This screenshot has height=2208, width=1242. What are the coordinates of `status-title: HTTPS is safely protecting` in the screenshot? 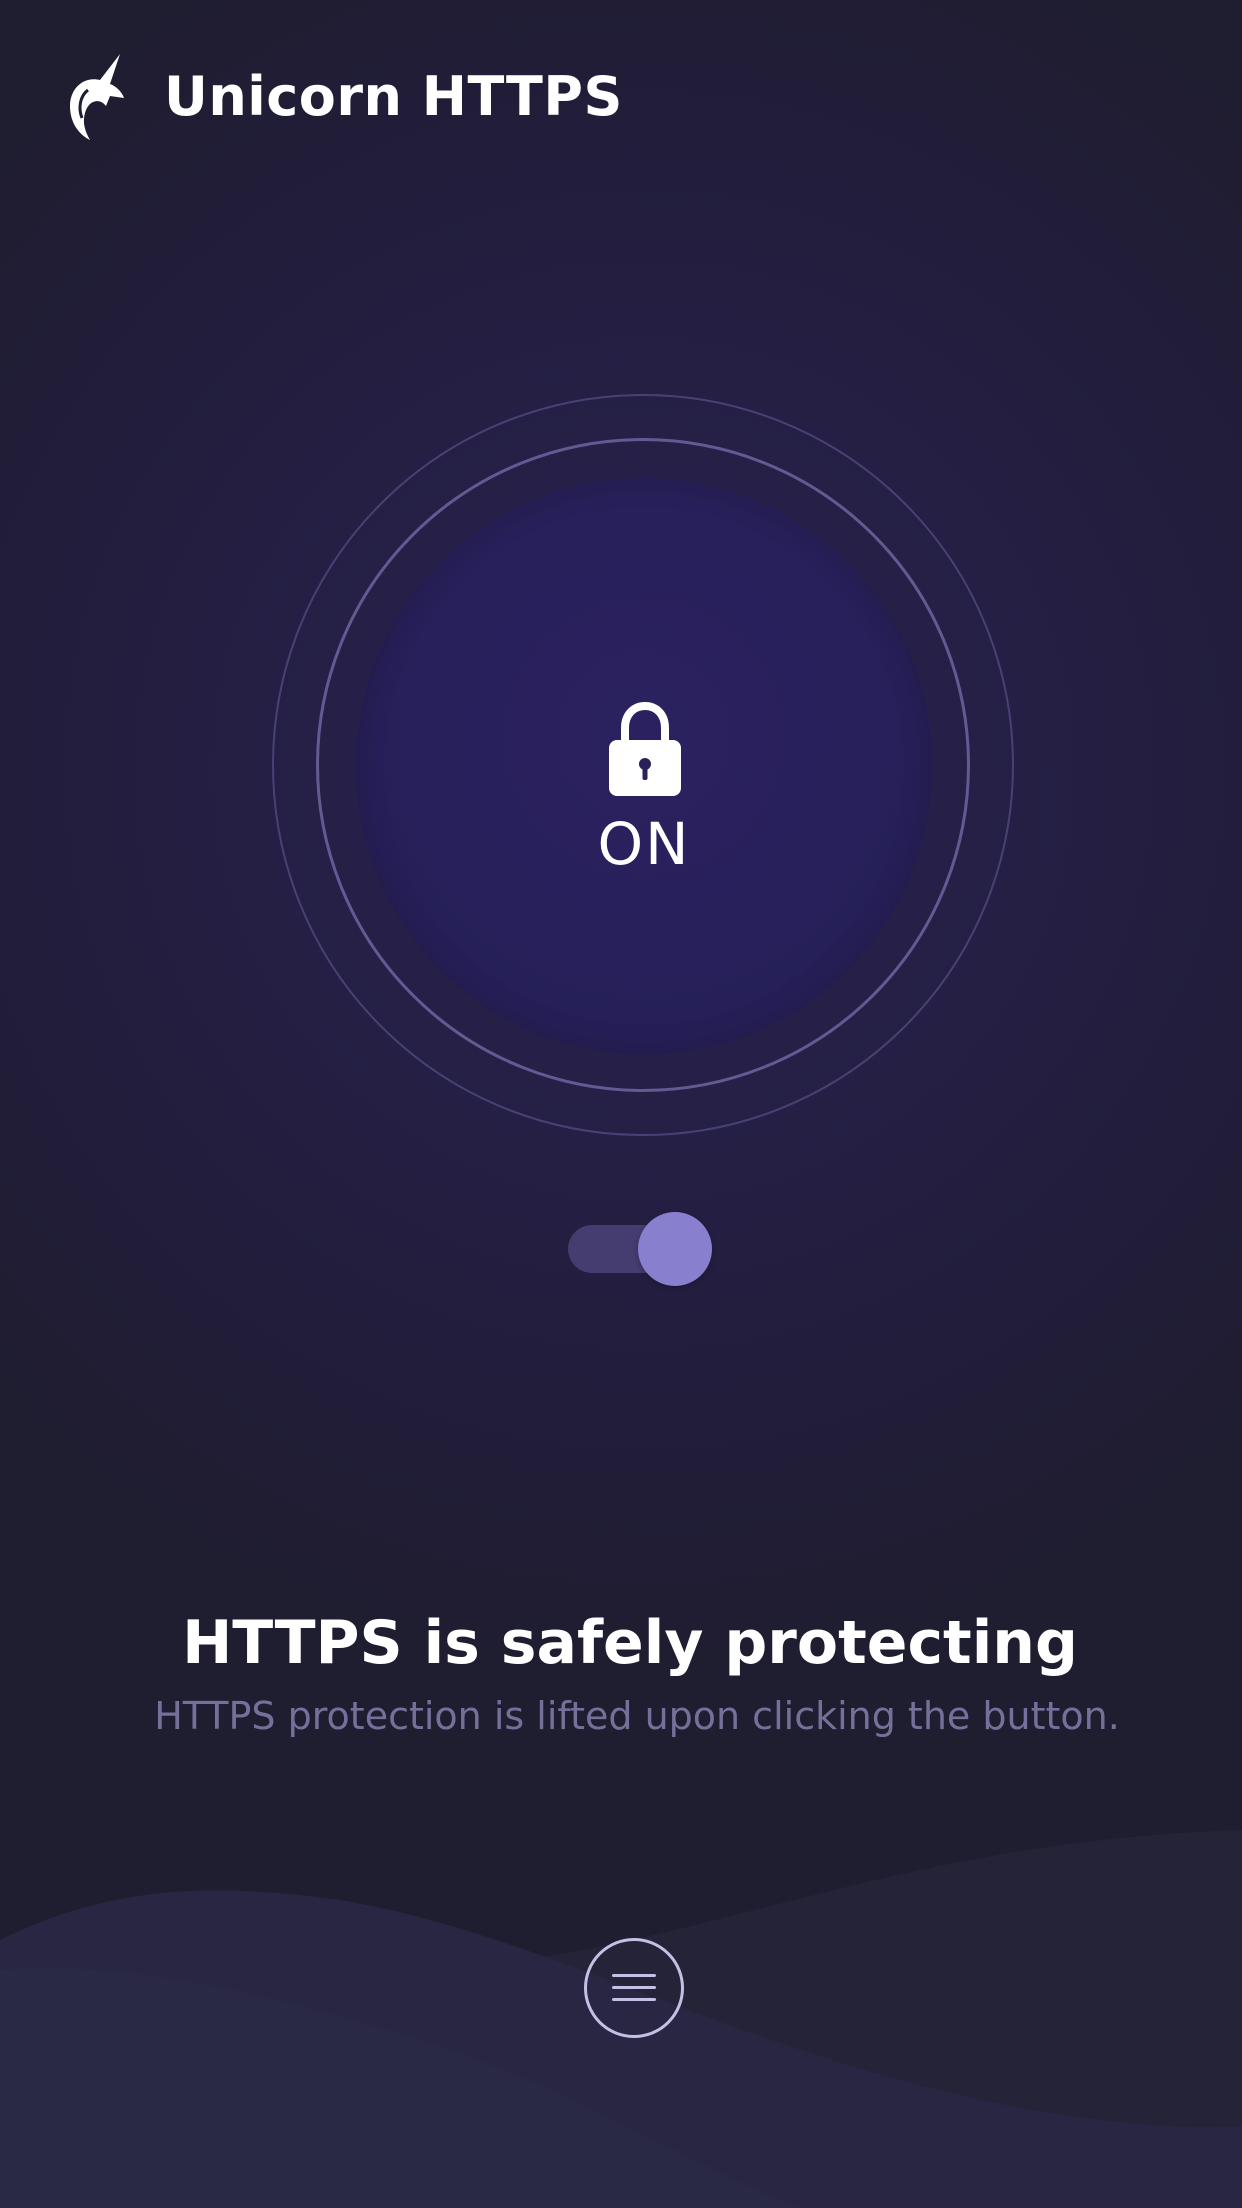 It's located at (630, 1643).